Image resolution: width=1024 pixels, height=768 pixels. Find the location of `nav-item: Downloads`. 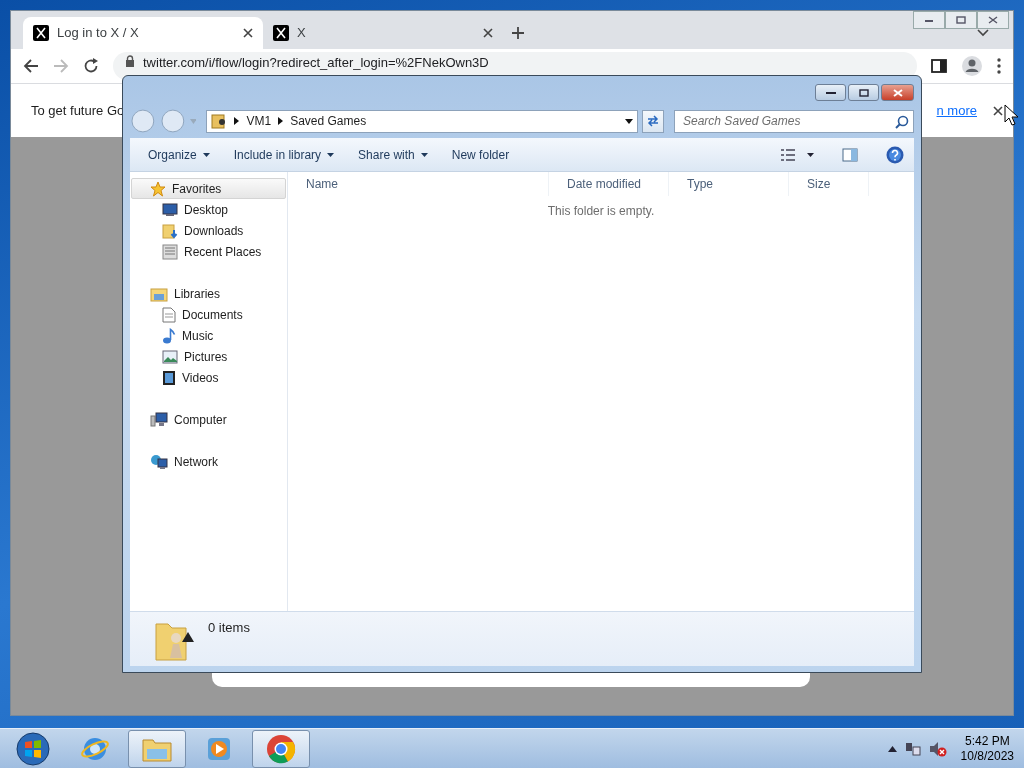

nav-item: Downloads is located at coordinates (208, 230).